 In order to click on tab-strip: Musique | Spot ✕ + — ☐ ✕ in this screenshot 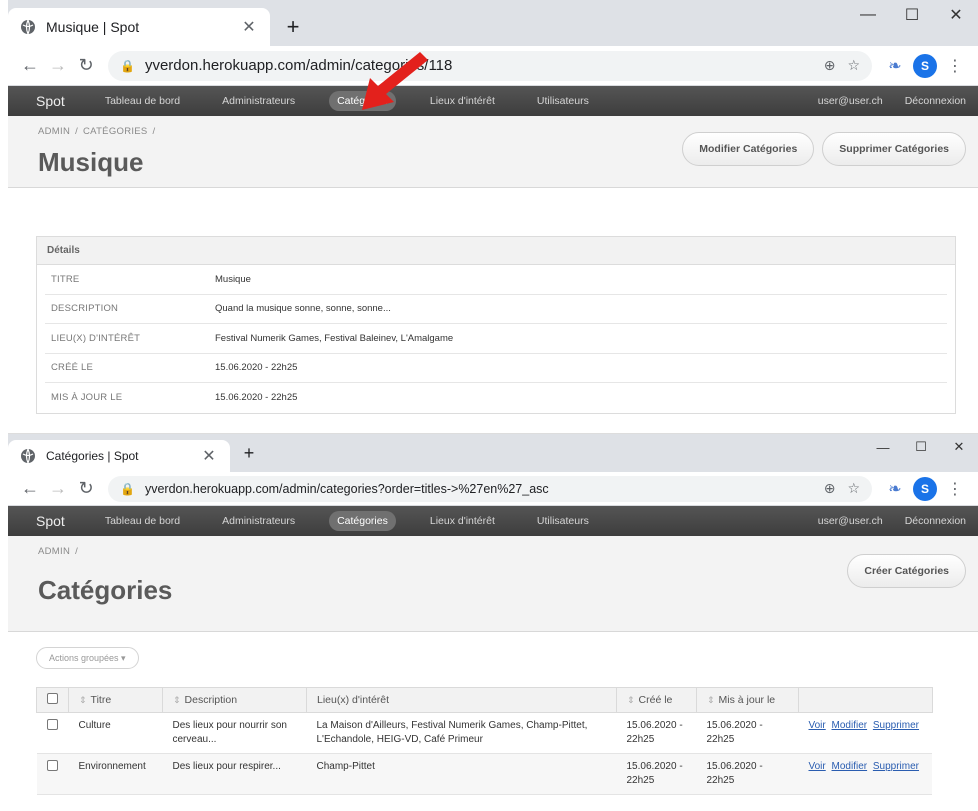, I will do `click(493, 23)`.